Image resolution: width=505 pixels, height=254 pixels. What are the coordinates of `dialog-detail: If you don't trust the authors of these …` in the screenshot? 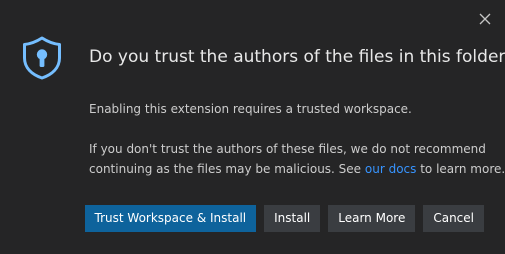 It's located at (297, 159).